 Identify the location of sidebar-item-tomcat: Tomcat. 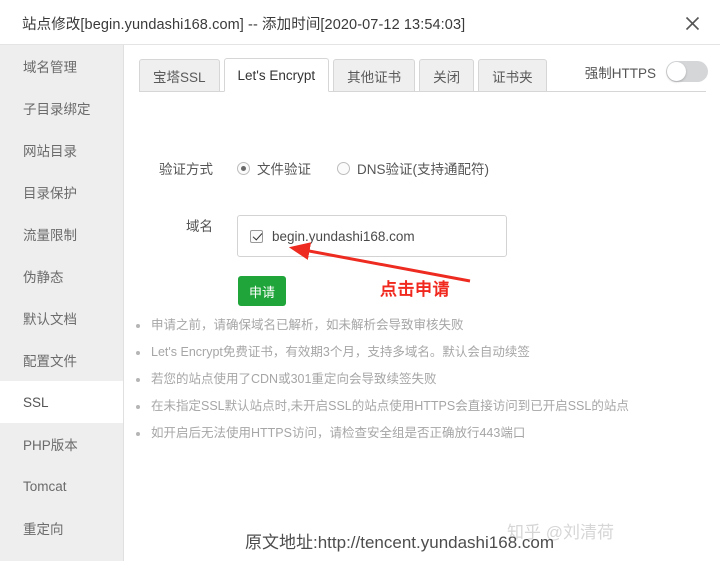
(61, 486).